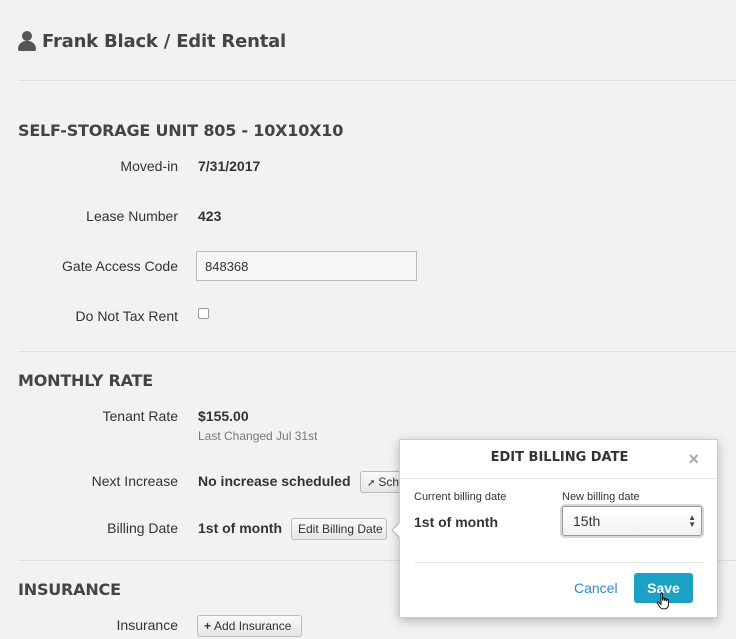  What do you see at coordinates (208, 626) in the screenshot?
I see `plus-icon: +` at bounding box center [208, 626].